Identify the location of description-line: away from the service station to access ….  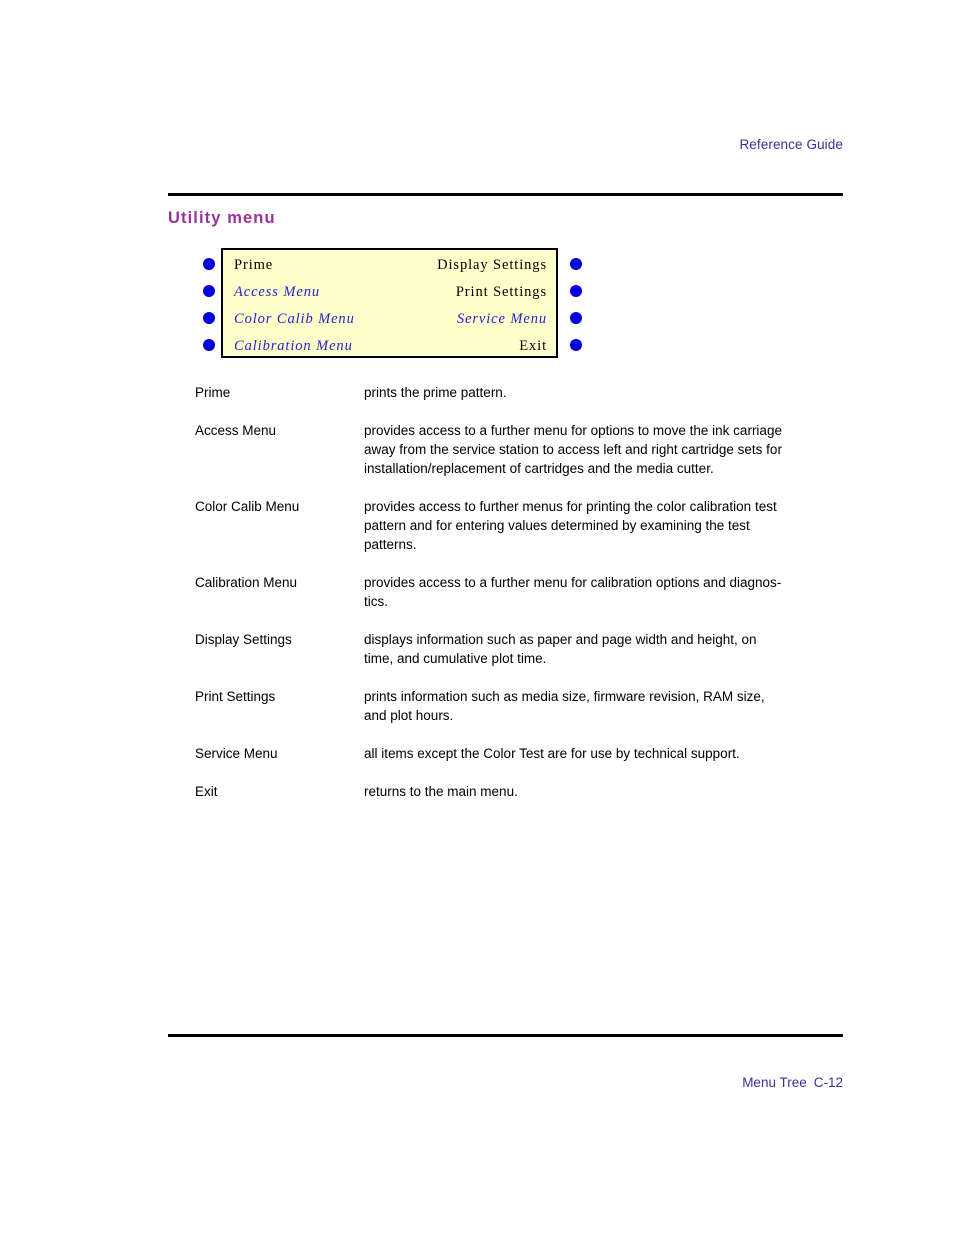
(573, 449).